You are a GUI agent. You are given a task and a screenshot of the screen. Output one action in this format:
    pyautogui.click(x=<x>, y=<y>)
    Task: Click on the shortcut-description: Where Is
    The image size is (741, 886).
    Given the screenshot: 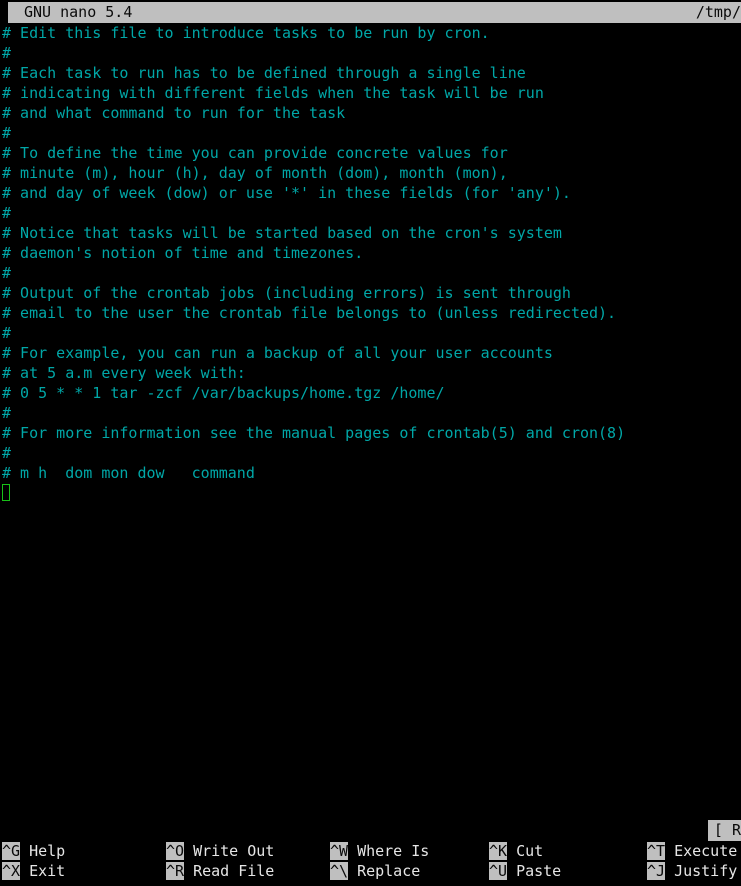 What is the action you would take?
    pyautogui.click(x=393, y=851)
    